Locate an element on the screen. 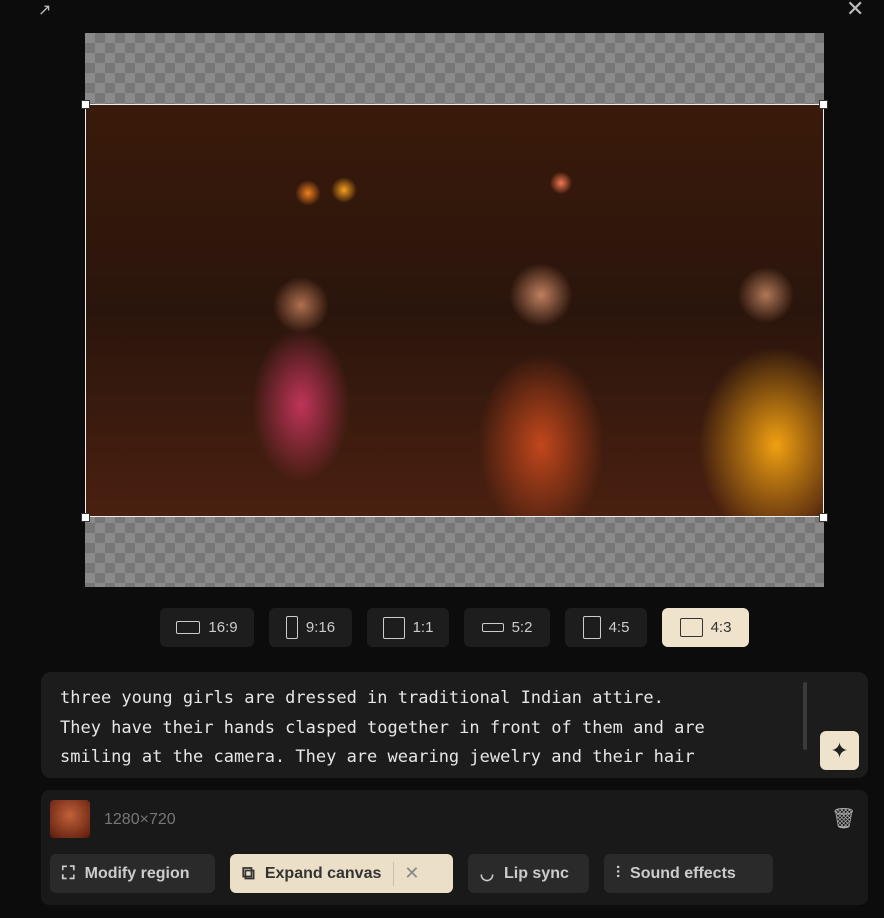 The height and width of the screenshot is (918, 884). expand-canvas-button: ⧉ Expand canvas ✕ is located at coordinates (341, 873).